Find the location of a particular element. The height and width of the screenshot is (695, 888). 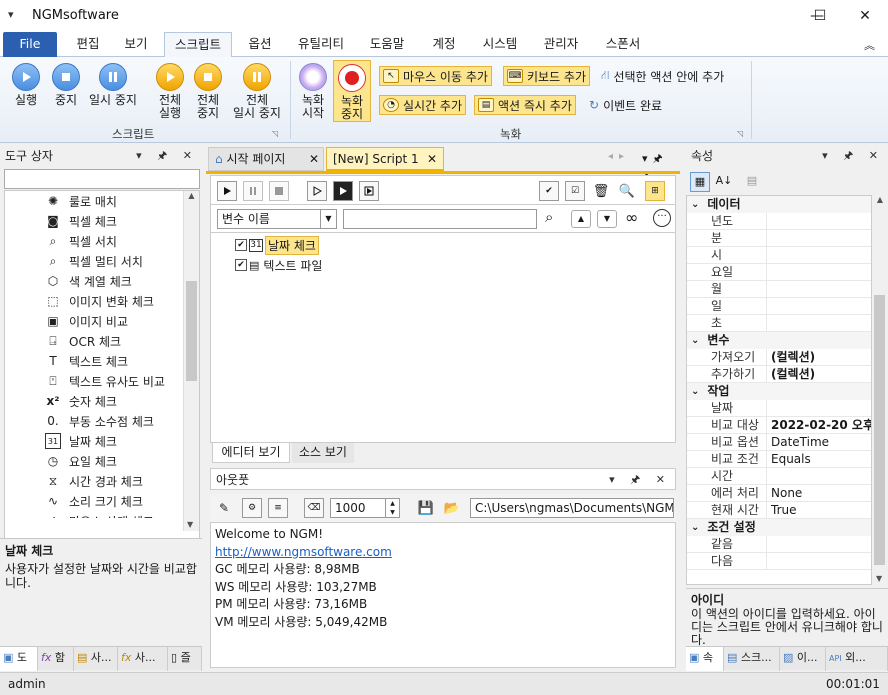

delete-icon: 🗑 is located at coordinates (601, 191).